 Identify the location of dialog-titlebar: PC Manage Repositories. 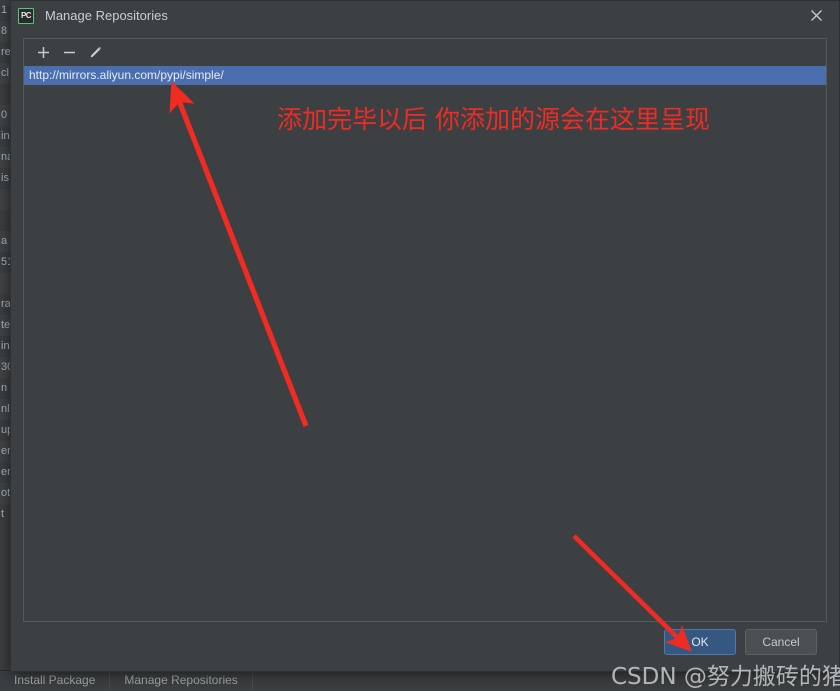
(425, 15).